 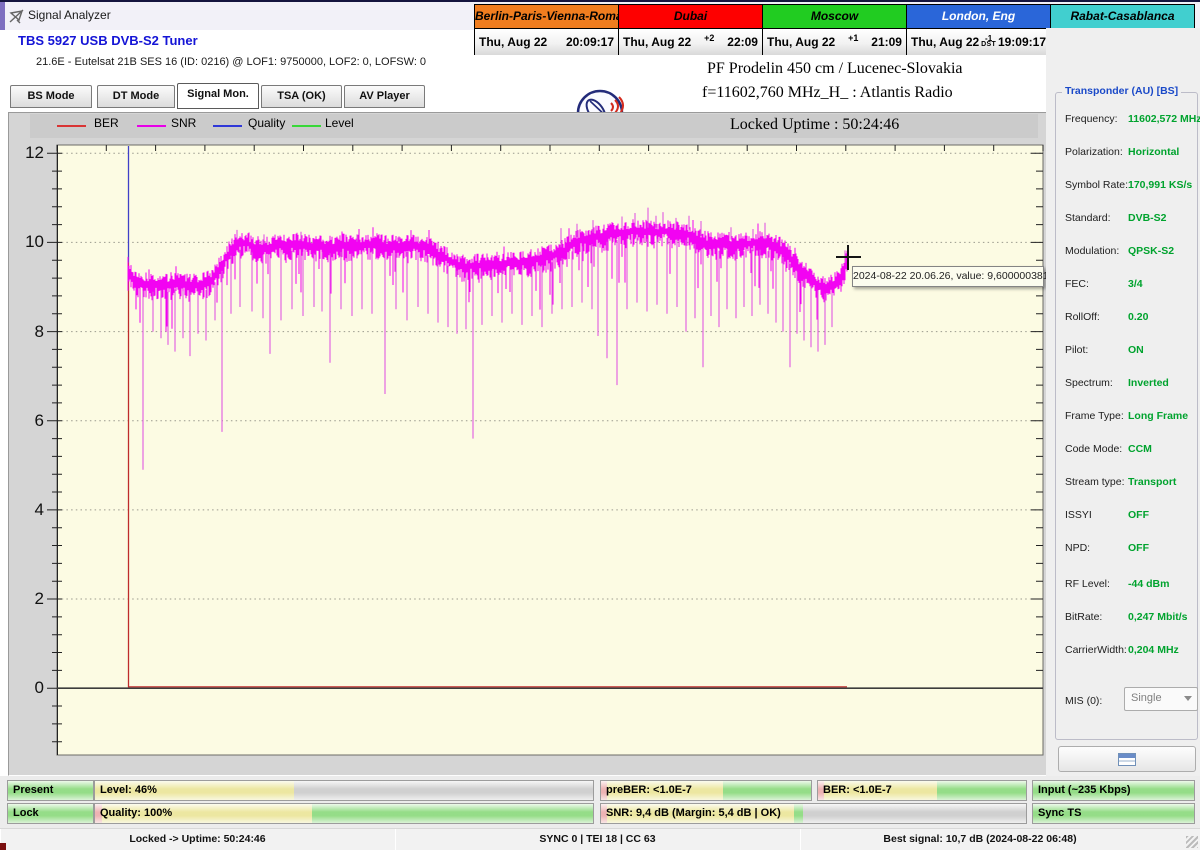 I want to click on transponder-field-label: Code Mode:, so click(x=1094, y=449).